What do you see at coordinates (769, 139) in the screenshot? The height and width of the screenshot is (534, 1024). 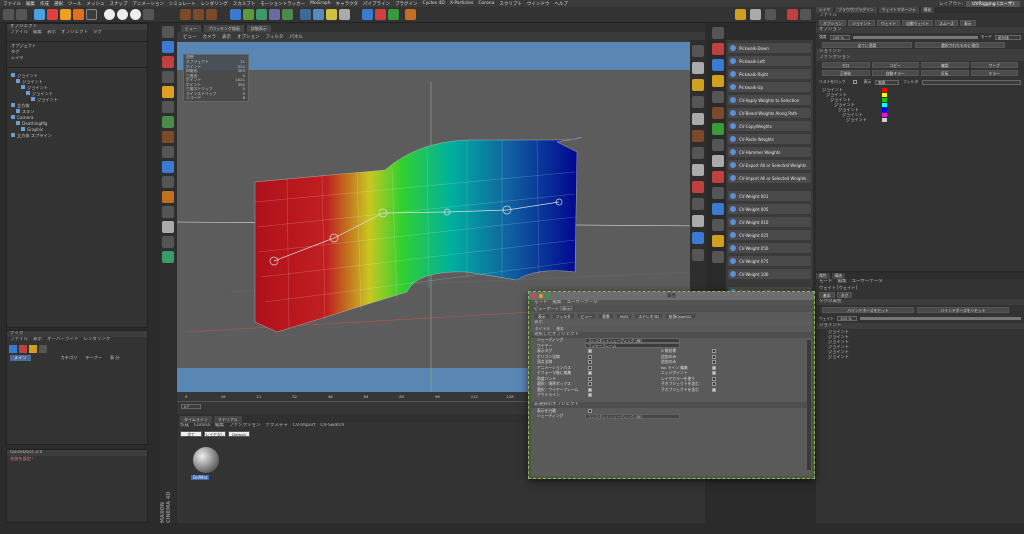 I see `script-button: CV-Paste Weights` at bounding box center [769, 139].